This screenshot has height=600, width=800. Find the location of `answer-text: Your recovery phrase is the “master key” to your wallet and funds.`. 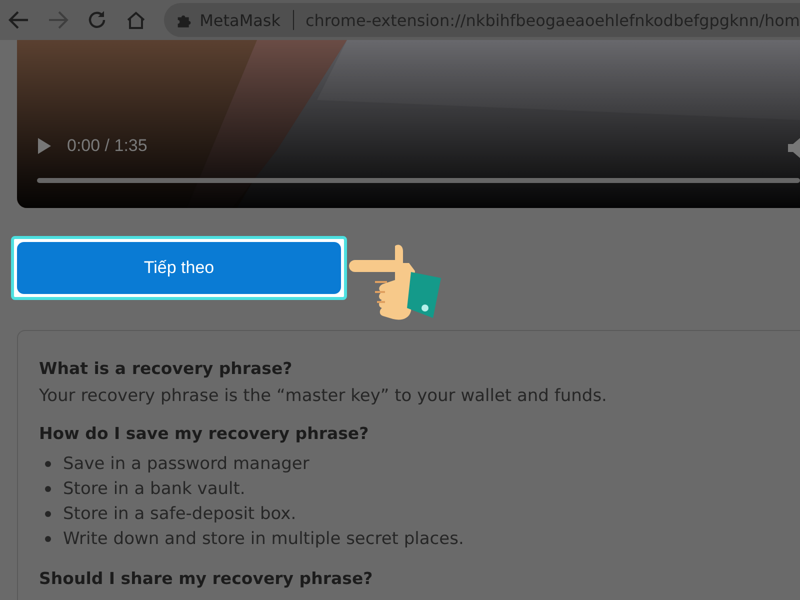

answer-text: Your recovery phrase is the “master key” to your wallet and funds. is located at coordinates (323, 396).